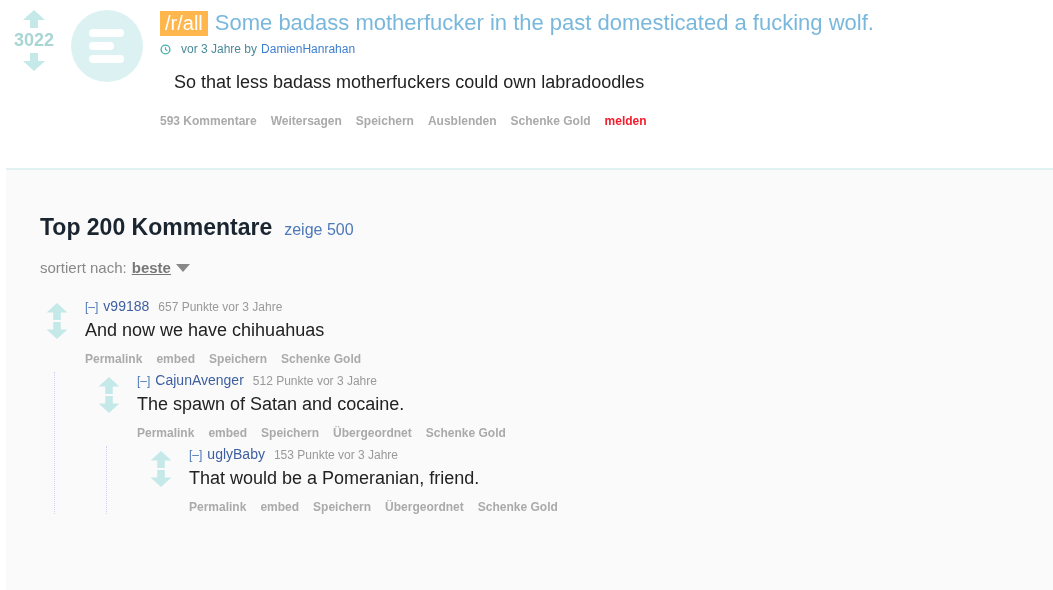 This screenshot has height=590, width=1053. I want to click on score: 3022, so click(33, 40).